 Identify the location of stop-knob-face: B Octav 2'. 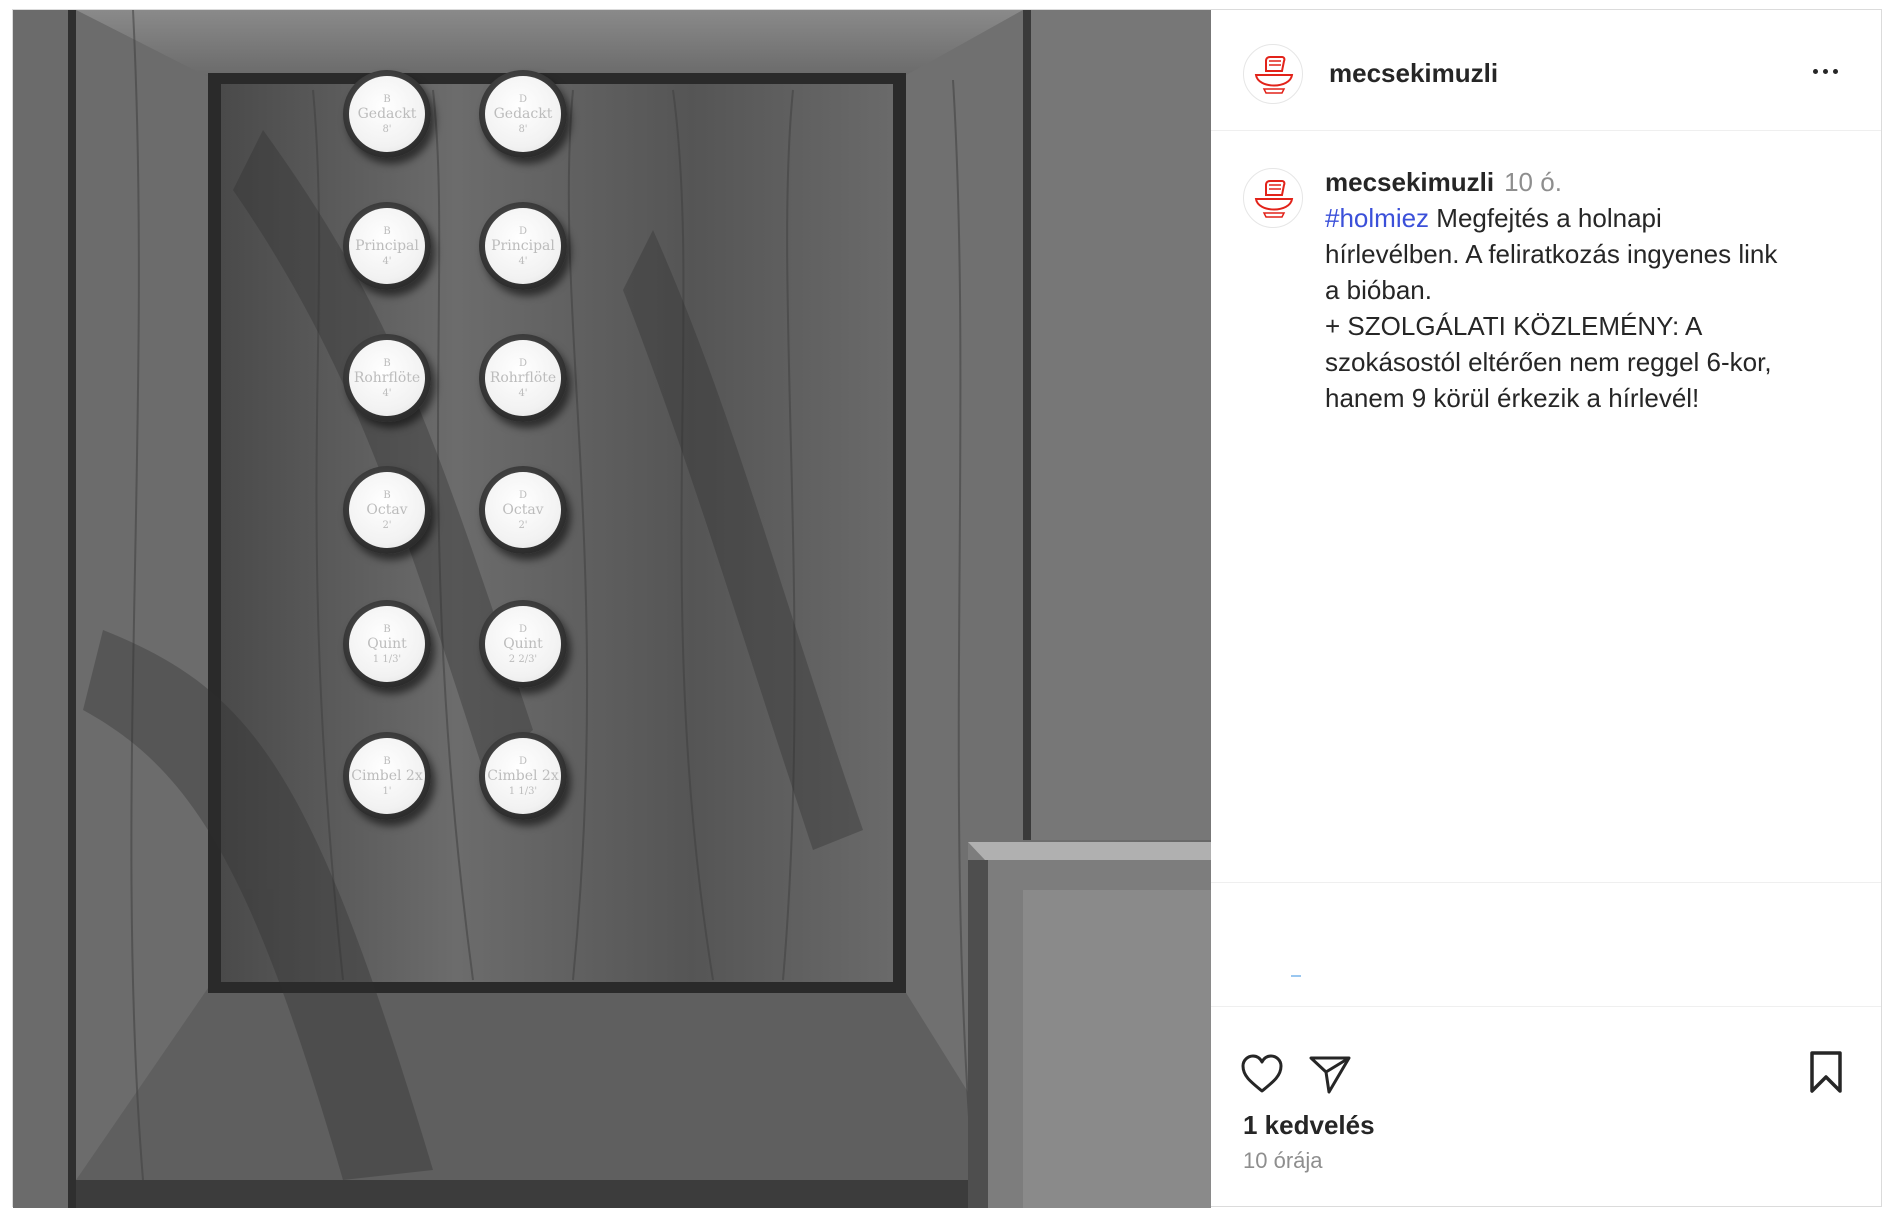
(387, 510).